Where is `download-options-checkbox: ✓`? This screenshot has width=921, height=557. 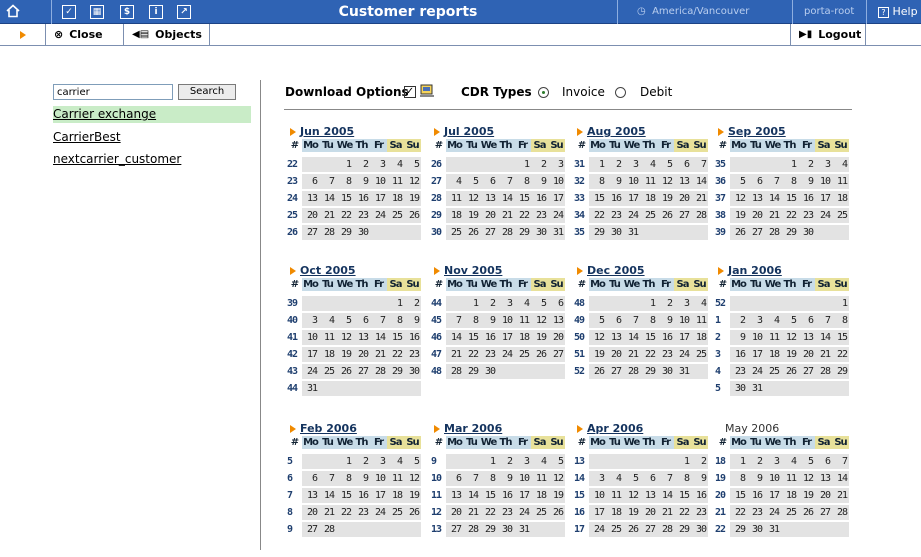 download-options-checkbox: ✓ is located at coordinates (410, 92).